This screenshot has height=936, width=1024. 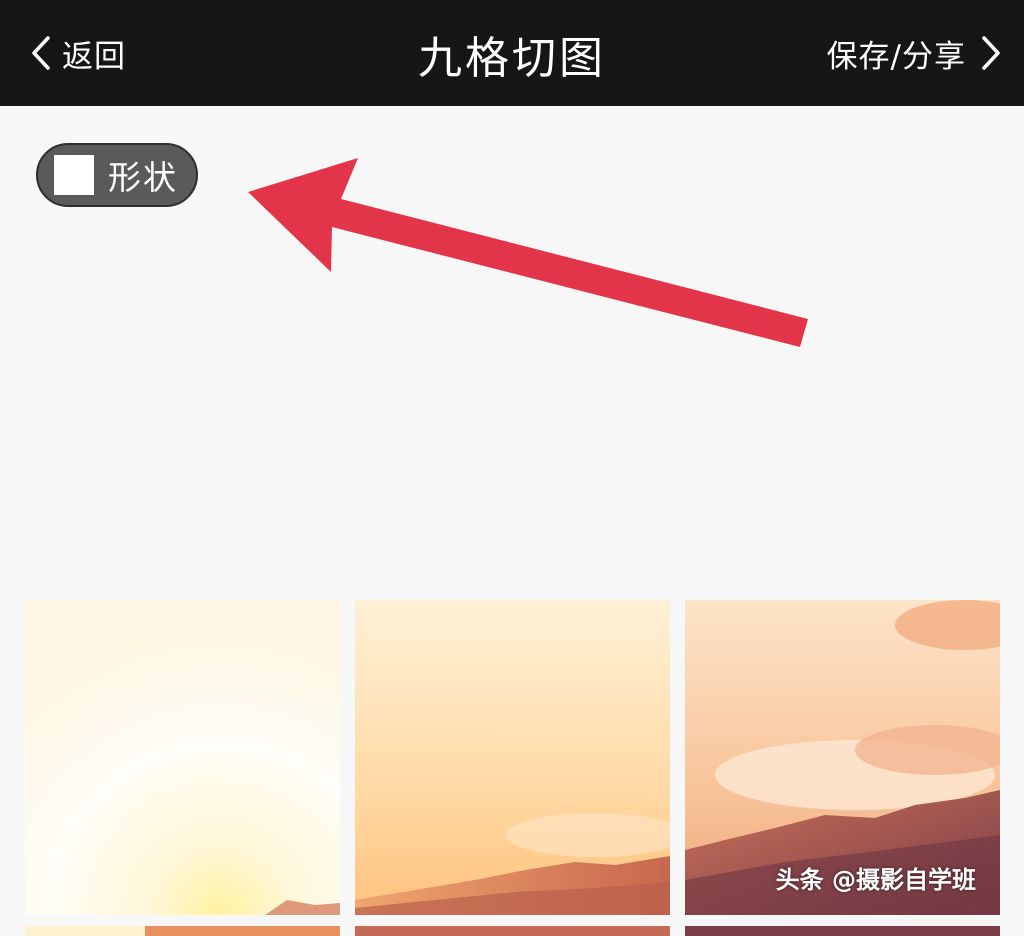 What do you see at coordinates (896, 56) in the screenshot?
I see `save-share-label: 保存/分享` at bounding box center [896, 56].